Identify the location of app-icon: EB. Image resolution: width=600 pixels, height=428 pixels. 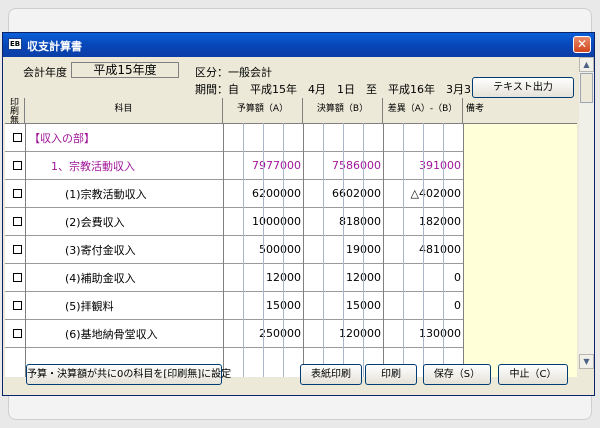
(15, 44).